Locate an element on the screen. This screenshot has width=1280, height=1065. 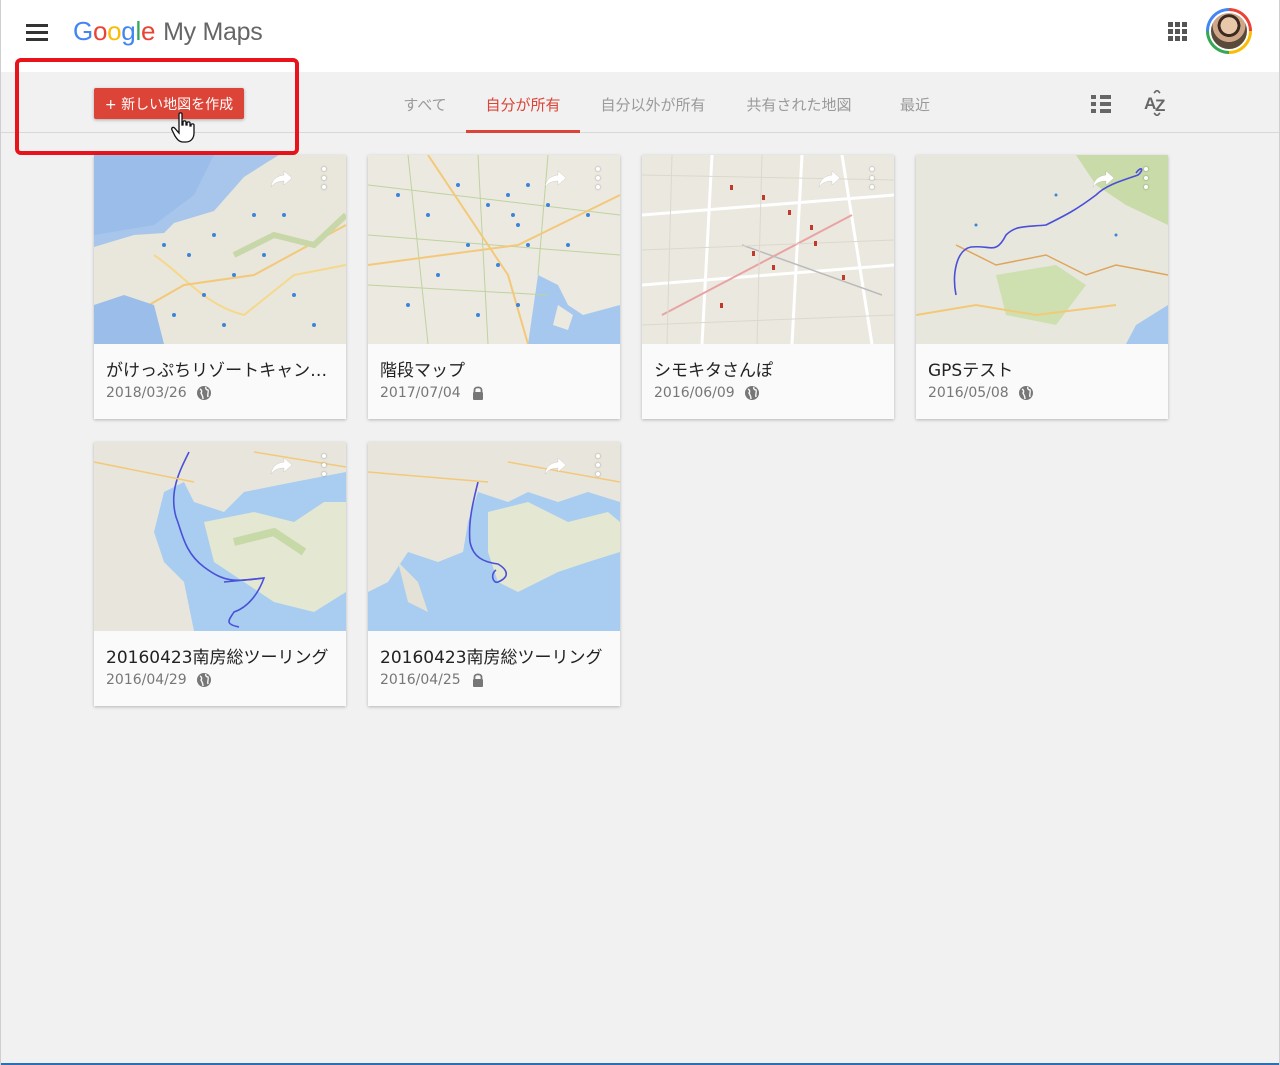
map-meta: 2016/05/08 is located at coordinates (981, 393).